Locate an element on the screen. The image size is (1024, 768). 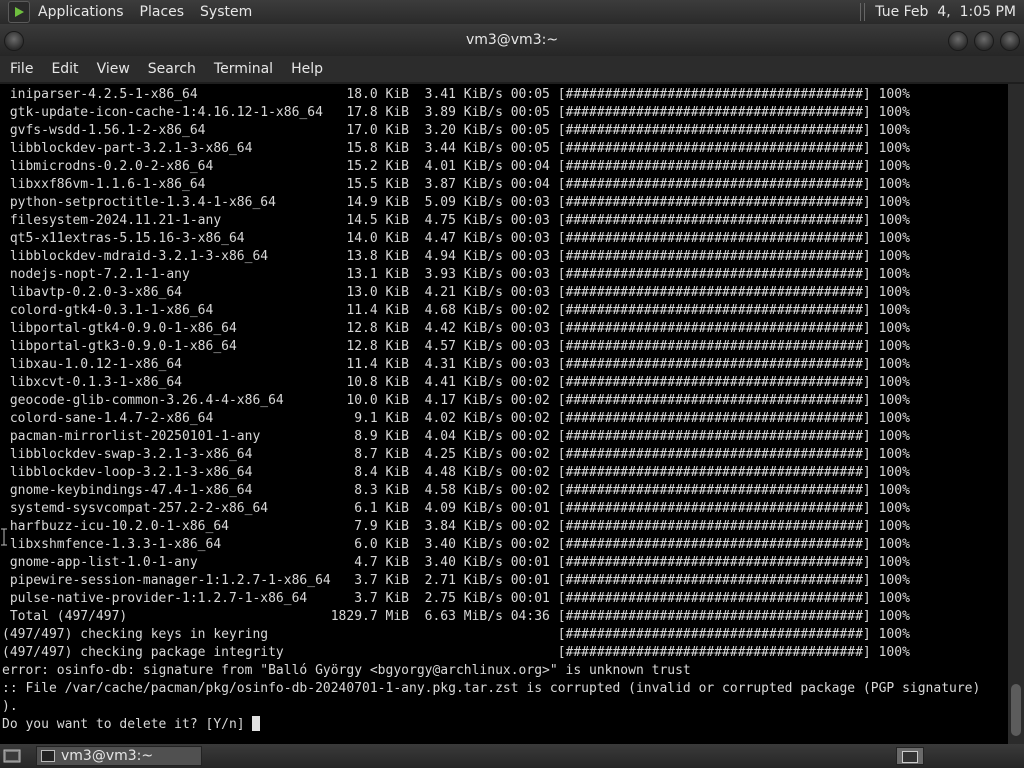
maximize-icon is located at coordinates (984, 41).